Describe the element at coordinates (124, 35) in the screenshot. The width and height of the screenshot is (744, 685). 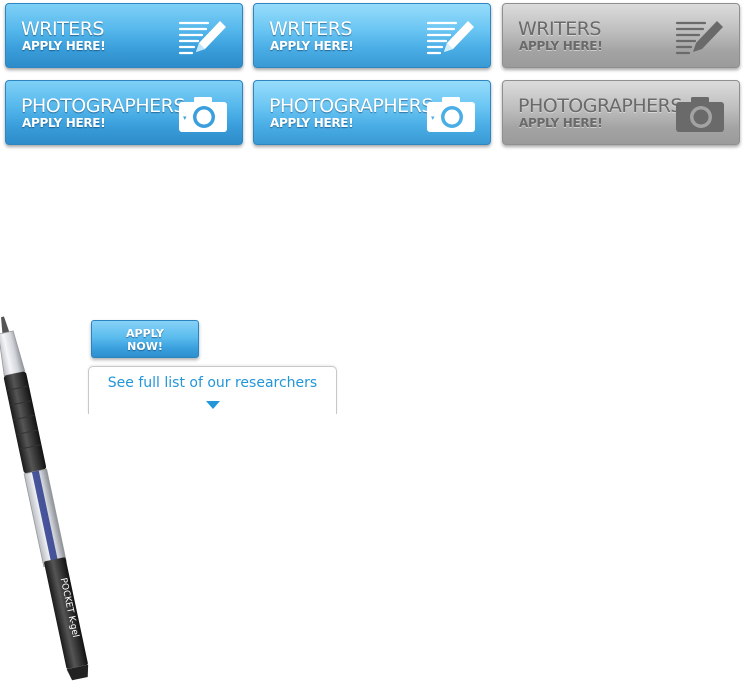
I see `writers-apply-button: WRITERS APPLY HERE!` at that location.